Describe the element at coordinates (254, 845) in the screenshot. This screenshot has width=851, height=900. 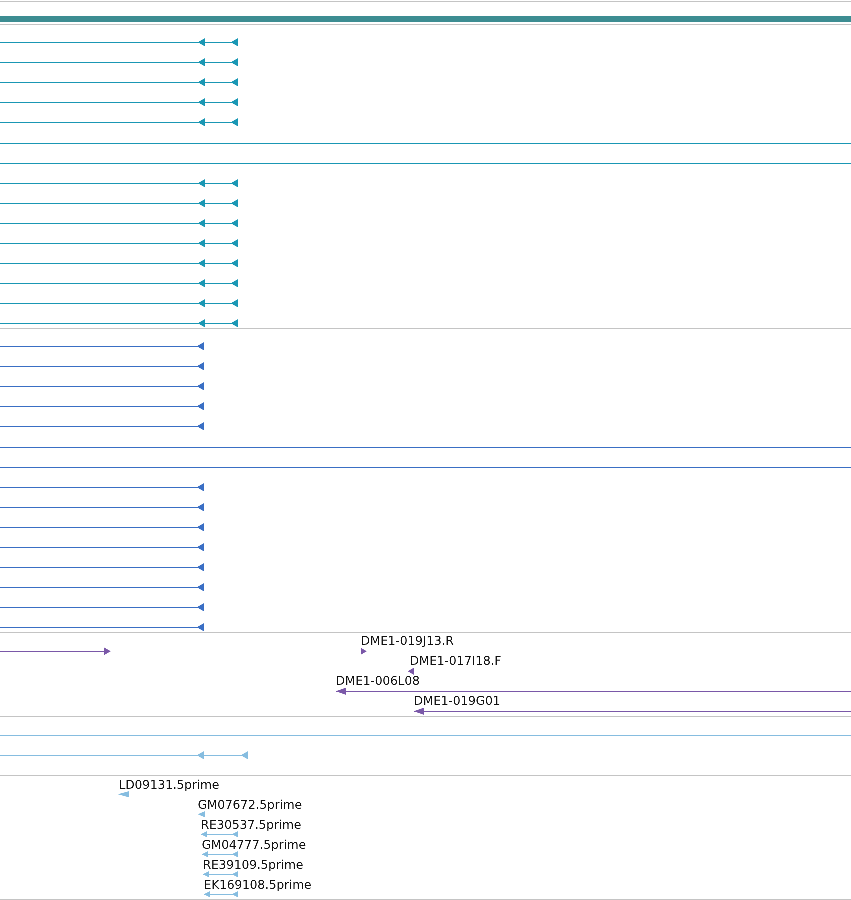
I see `est-label: GM04777.5prime` at that location.